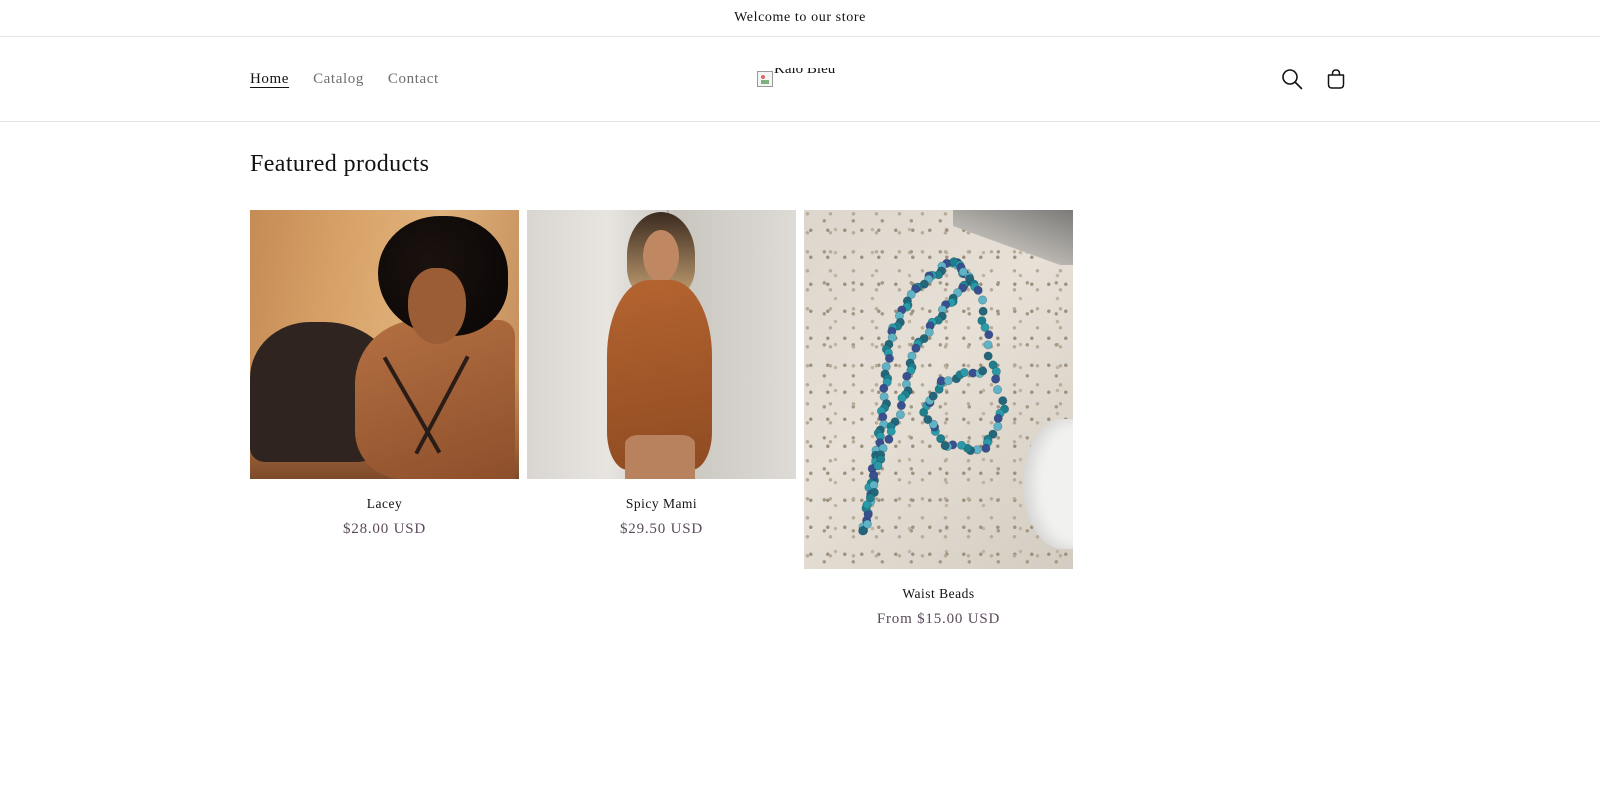 The width and height of the screenshot is (1600, 799). Describe the element at coordinates (1292, 79) in the screenshot. I see `search-icon` at that location.